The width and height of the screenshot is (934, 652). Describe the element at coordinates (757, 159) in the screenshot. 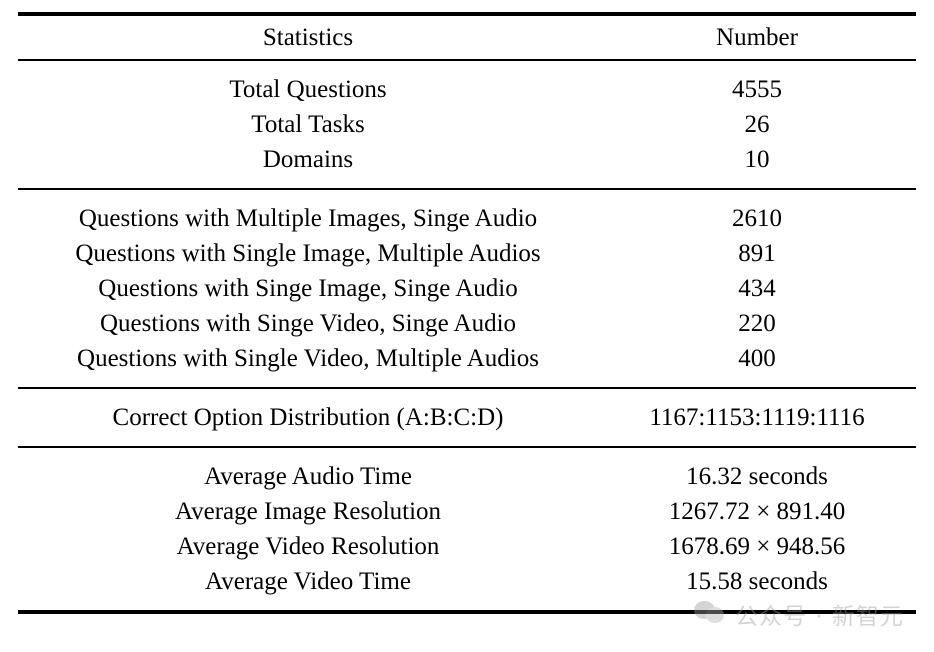

I see `row-value: 10` at that location.